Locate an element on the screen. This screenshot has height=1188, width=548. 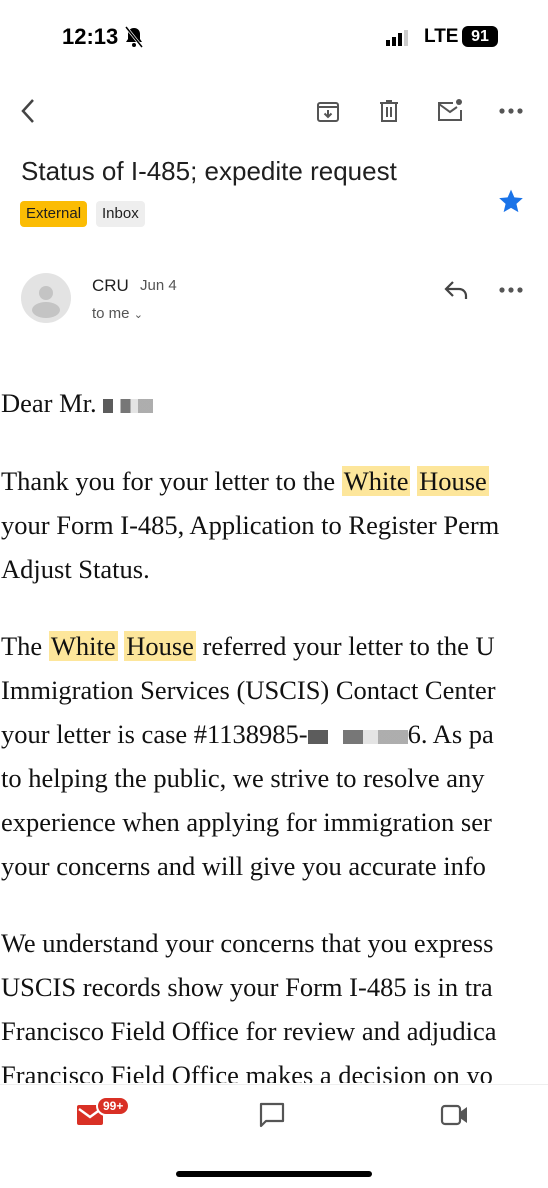
reply-icon is located at coordinates (456, 290).